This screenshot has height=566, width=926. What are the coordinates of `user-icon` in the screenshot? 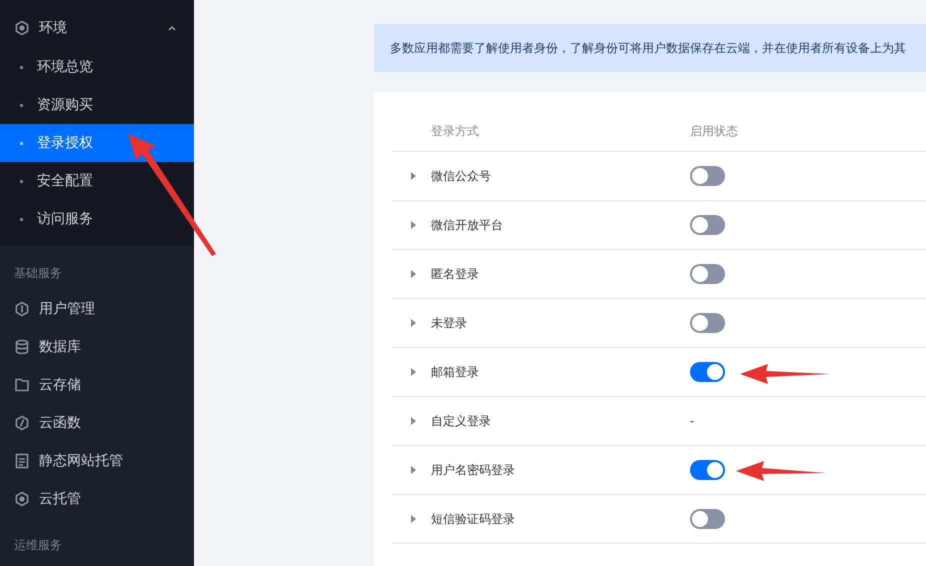 It's located at (22, 309).